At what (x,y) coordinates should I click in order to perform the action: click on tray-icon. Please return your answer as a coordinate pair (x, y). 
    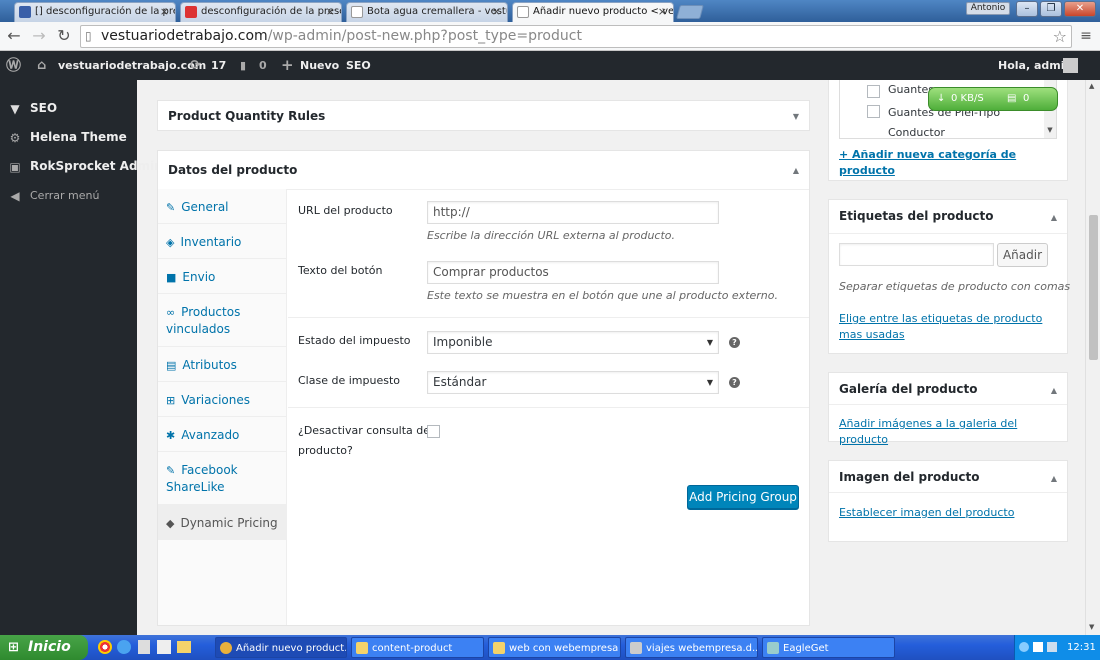
    Looking at the image, I should click on (1024, 647).